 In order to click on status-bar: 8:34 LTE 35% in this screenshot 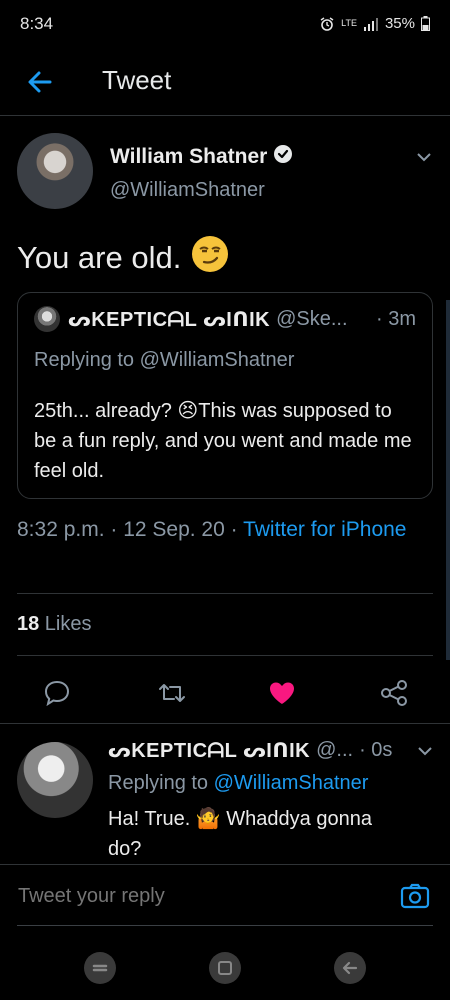, I will do `click(225, 25)`.